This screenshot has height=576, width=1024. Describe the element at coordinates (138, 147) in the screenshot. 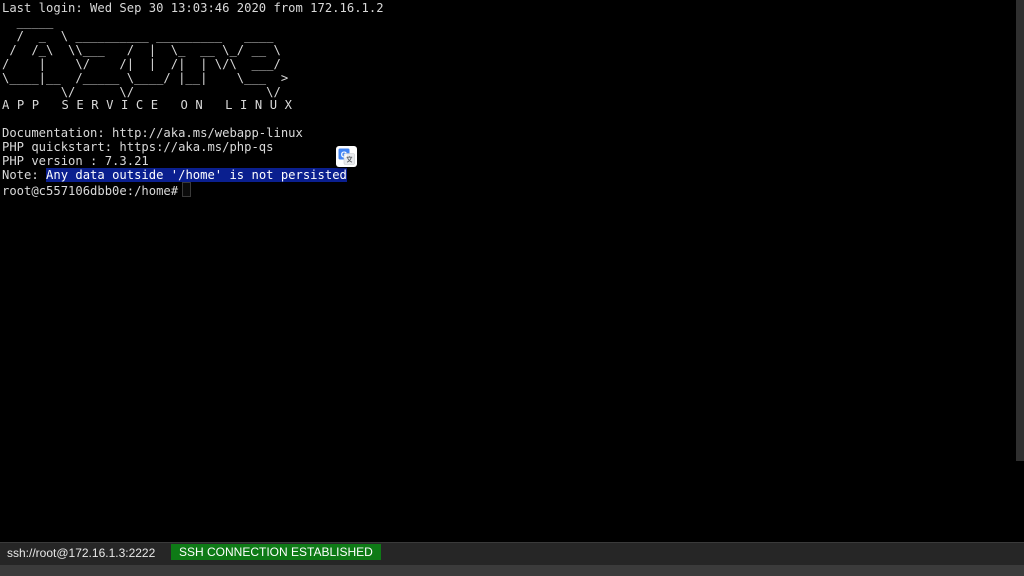

I see `php-quickstart-line: PHP quickstart: https://aka.ms/php-qs` at that location.